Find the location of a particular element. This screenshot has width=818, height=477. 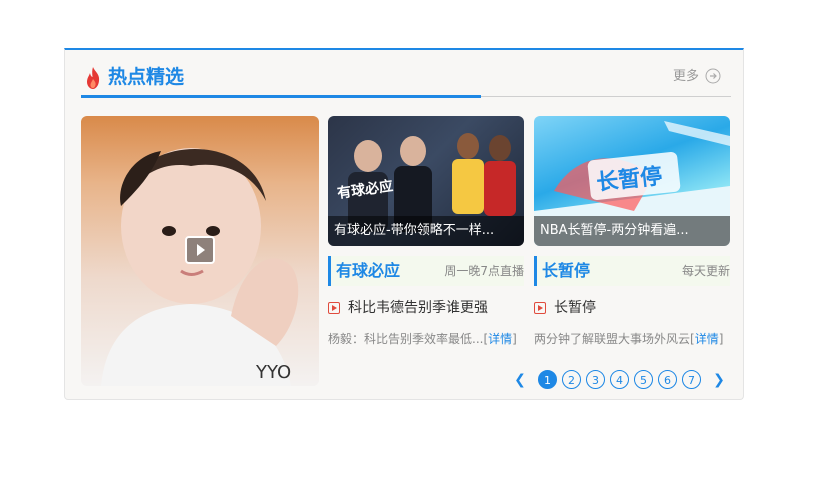

program-title: 有球必应 is located at coordinates (368, 271).